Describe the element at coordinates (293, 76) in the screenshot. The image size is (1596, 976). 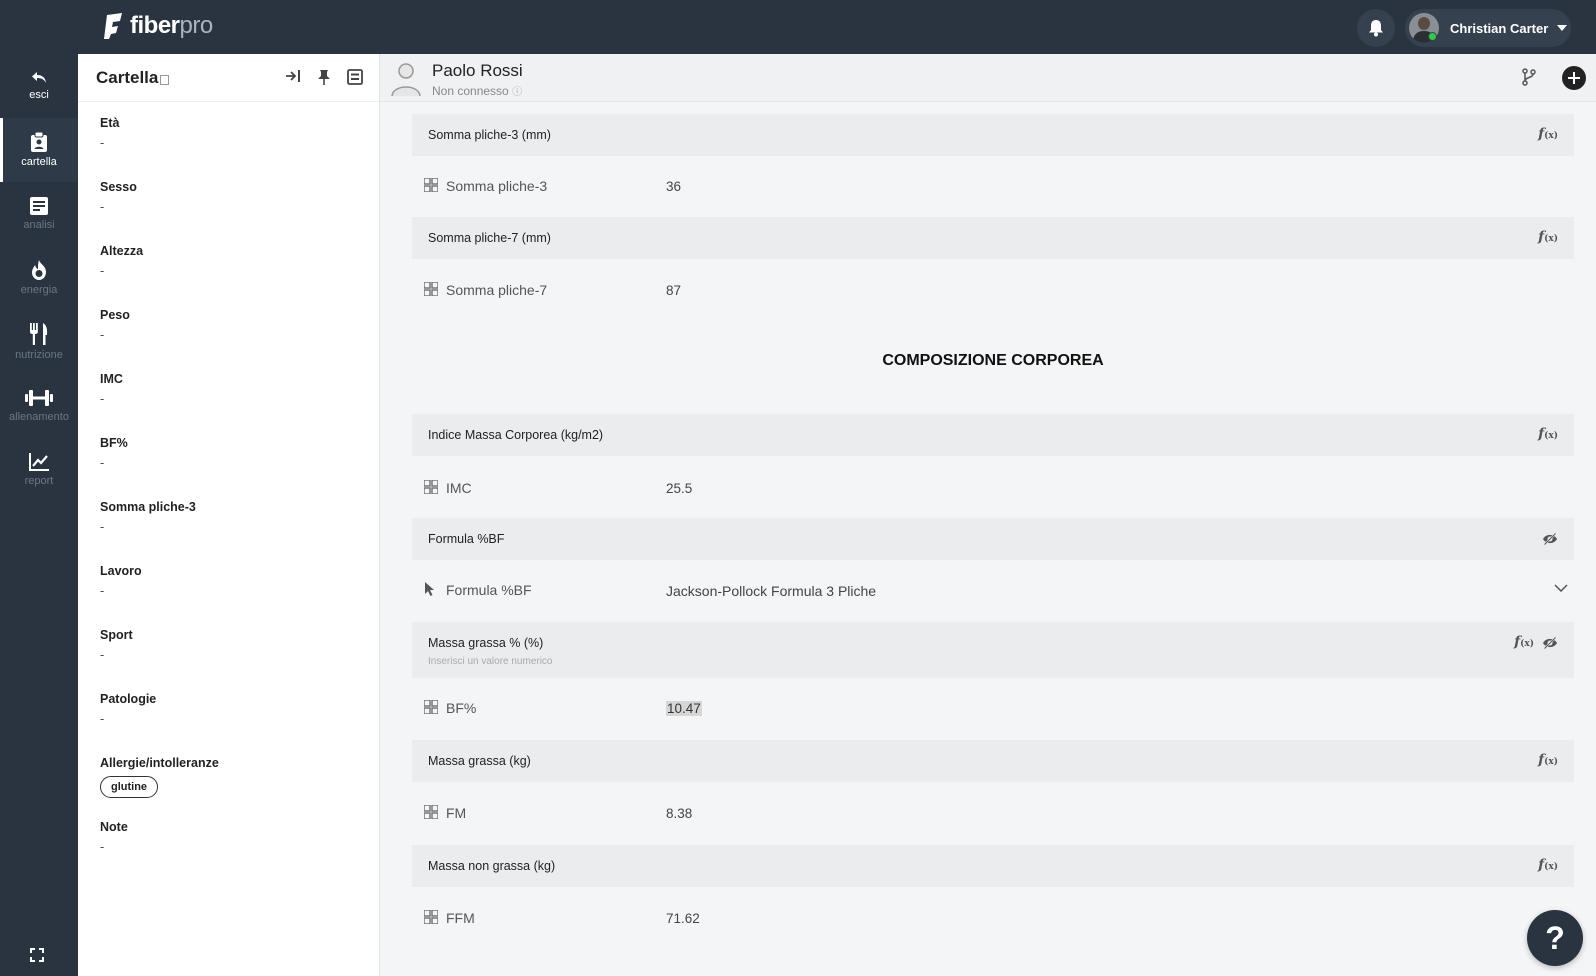
I see `collapse-panel-icon` at that location.